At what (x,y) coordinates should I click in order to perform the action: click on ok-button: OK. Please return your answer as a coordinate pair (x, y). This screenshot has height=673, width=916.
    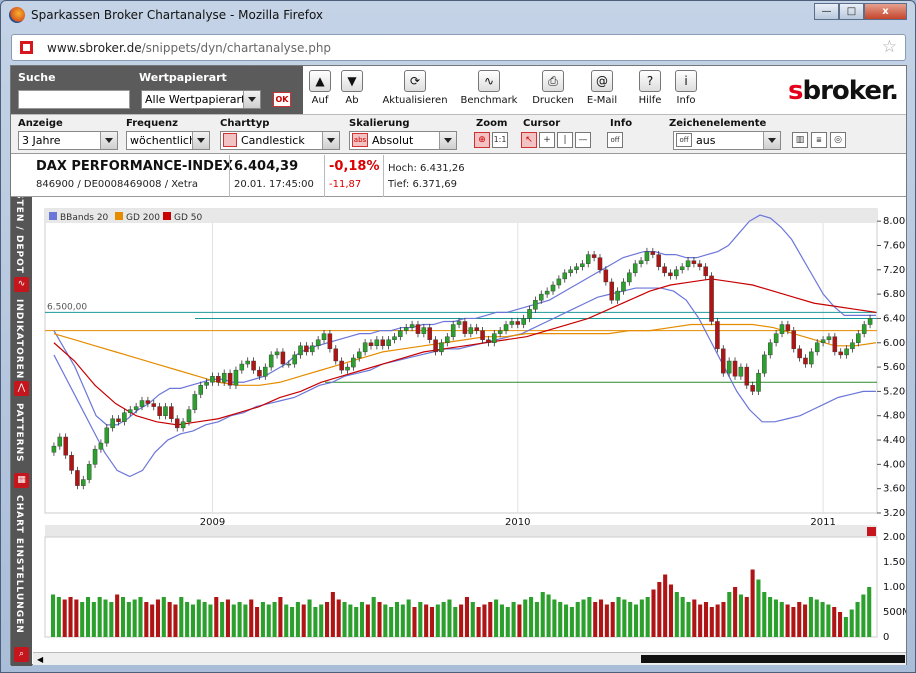
    Looking at the image, I should click on (282, 99).